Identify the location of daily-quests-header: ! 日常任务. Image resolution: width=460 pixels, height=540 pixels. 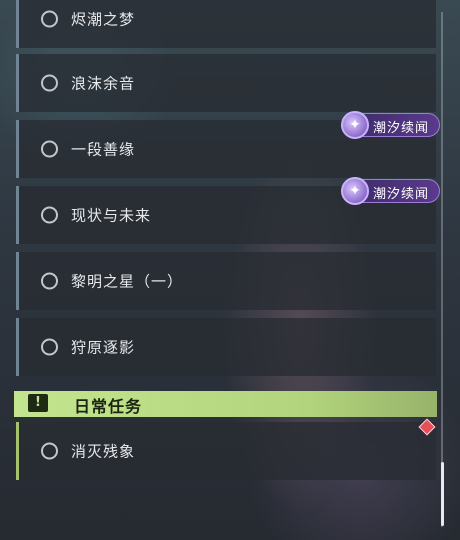
(225, 404).